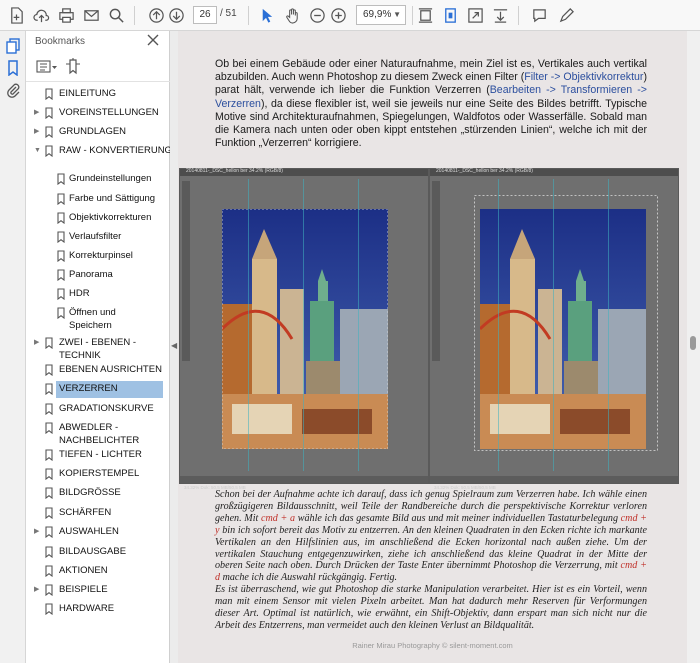  What do you see at coordinates (16, 15) in the screenshot?
I see `create-pdf-icon` at bounding box center [16, 15].